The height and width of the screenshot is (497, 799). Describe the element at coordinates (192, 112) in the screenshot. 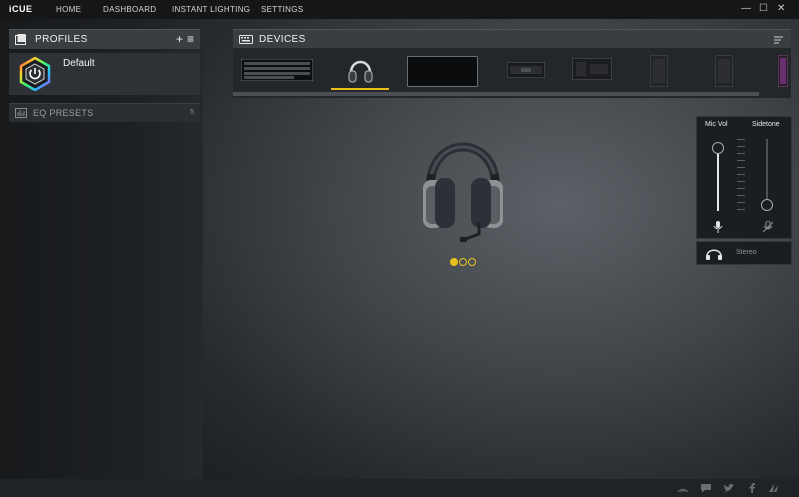

I see `eq-presets-count: 5` at that location.